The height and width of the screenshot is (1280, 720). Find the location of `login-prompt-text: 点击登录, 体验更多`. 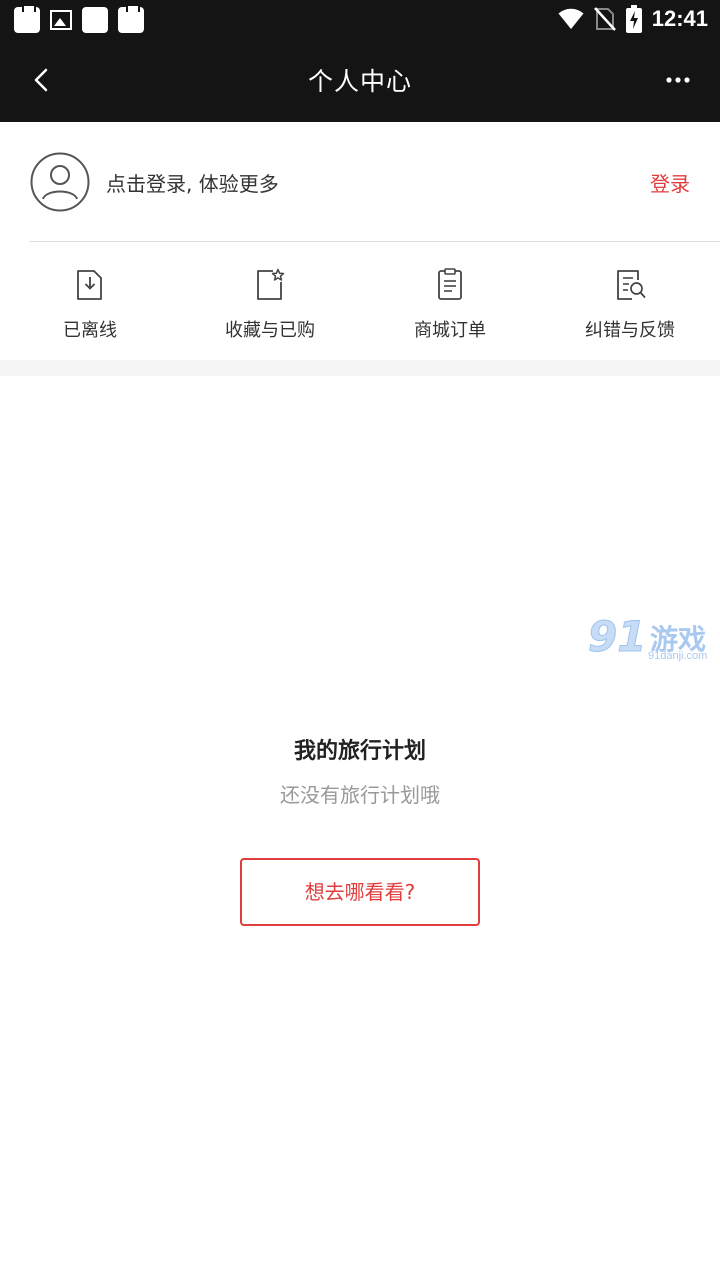

login-prompt-text: 点击登录, 体验更多 is located at coordinates (192, 184).